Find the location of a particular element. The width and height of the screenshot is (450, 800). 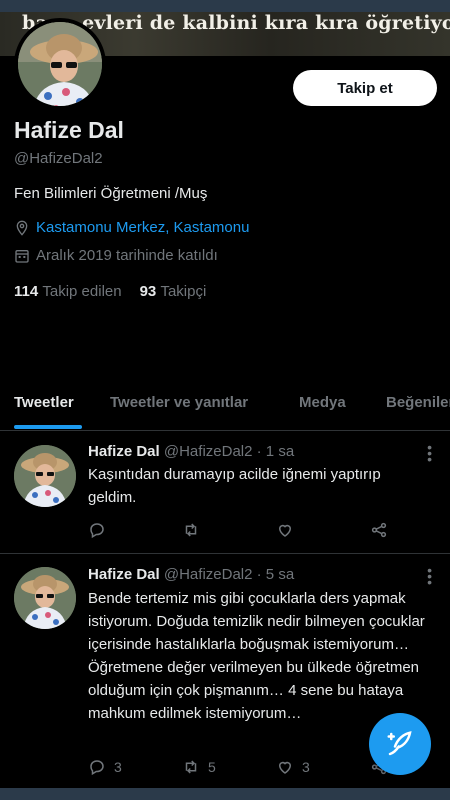

like-count: 3 is located at coordinates (306, 767).